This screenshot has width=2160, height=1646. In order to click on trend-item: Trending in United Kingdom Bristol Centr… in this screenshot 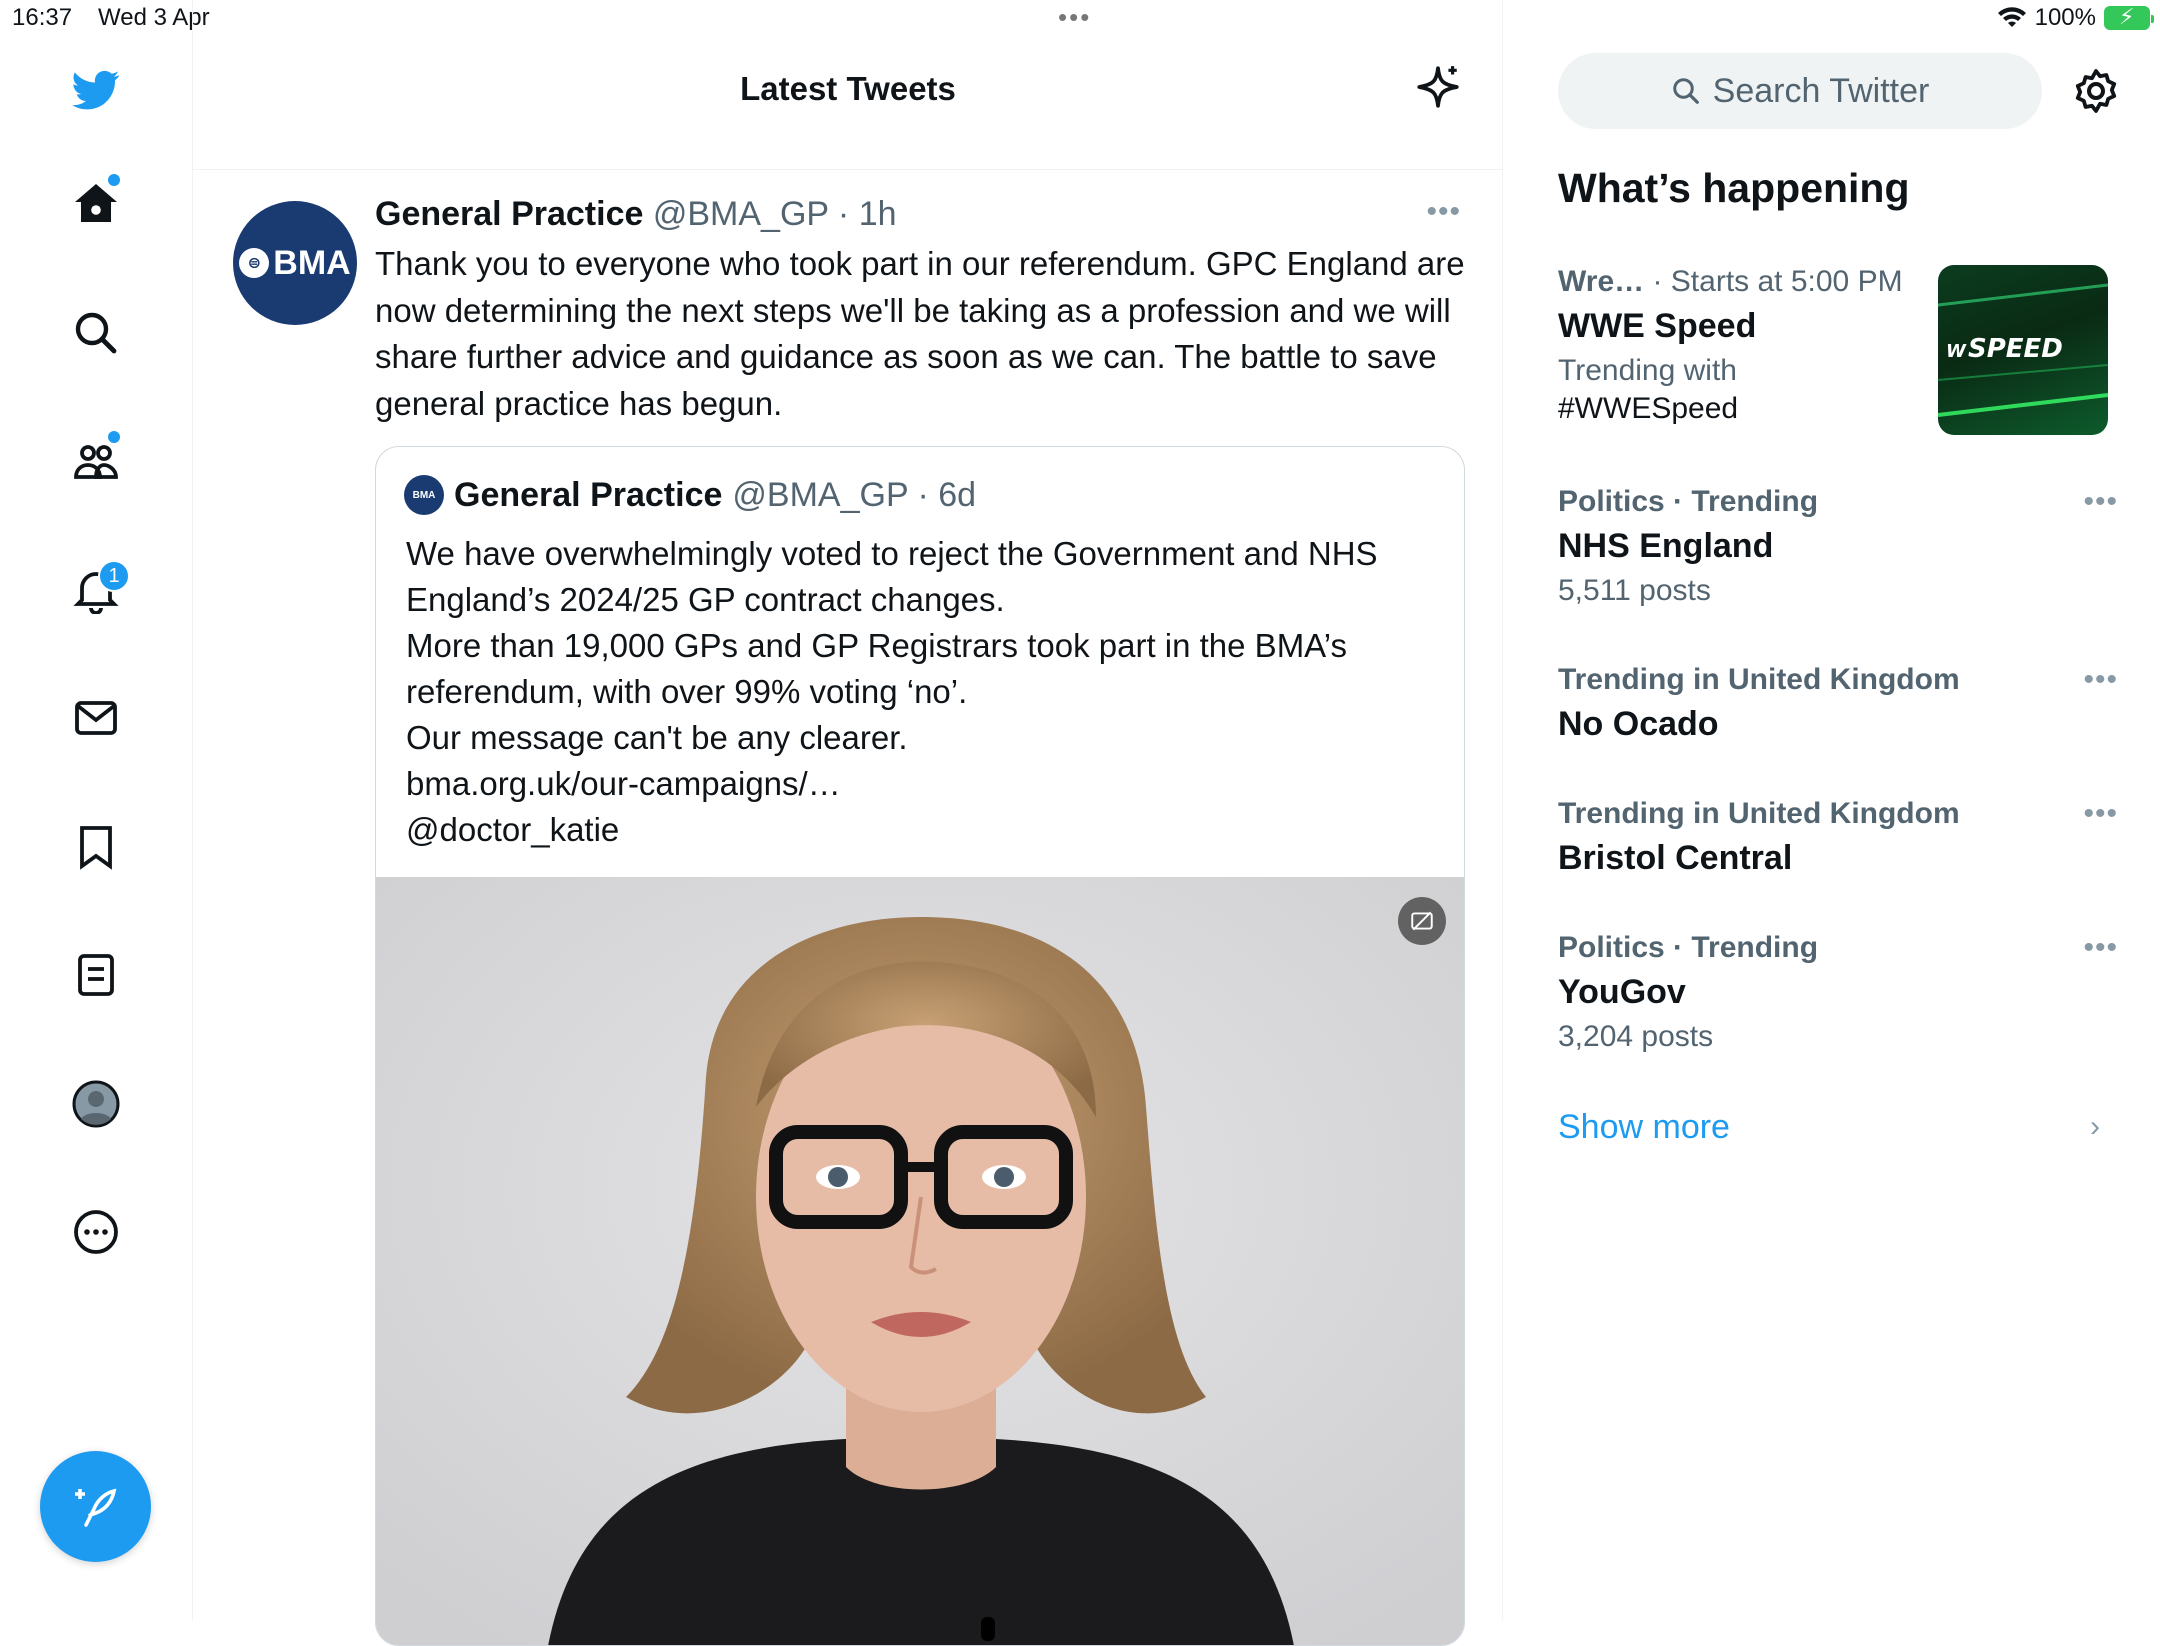, I will do `click(1838, 837)`.